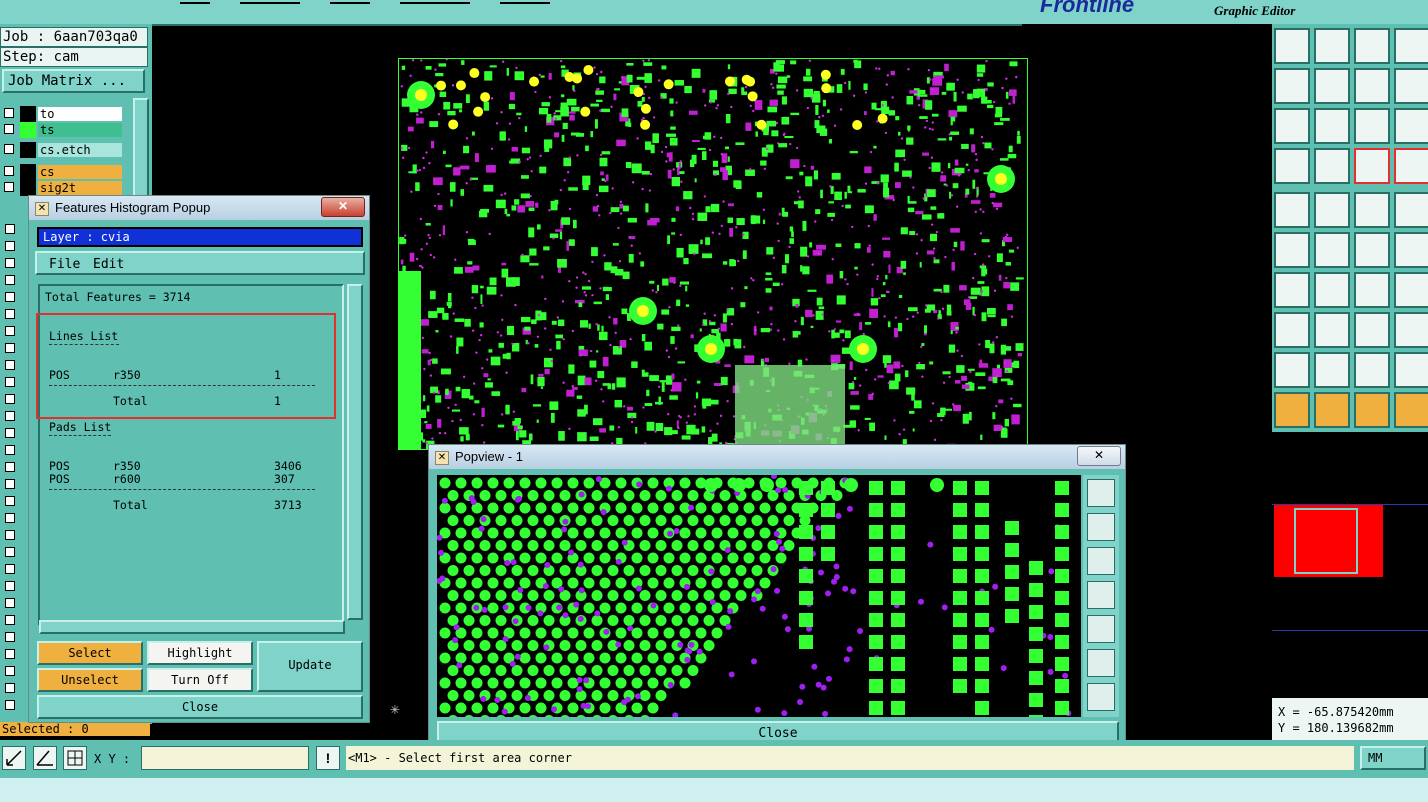 The height and width of the screenshot is (802, 1428). Describe the element at coordinates (1393, 758) in the screenshot. I see `units-select: MM` at that location.